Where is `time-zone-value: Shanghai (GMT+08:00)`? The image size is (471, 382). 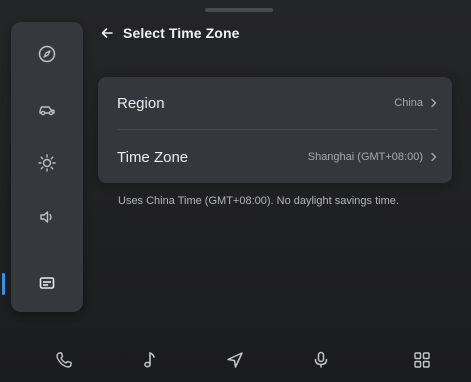
time-zone-value: Shanghai (GMT+08:00) is located at coordinates (365, 157).